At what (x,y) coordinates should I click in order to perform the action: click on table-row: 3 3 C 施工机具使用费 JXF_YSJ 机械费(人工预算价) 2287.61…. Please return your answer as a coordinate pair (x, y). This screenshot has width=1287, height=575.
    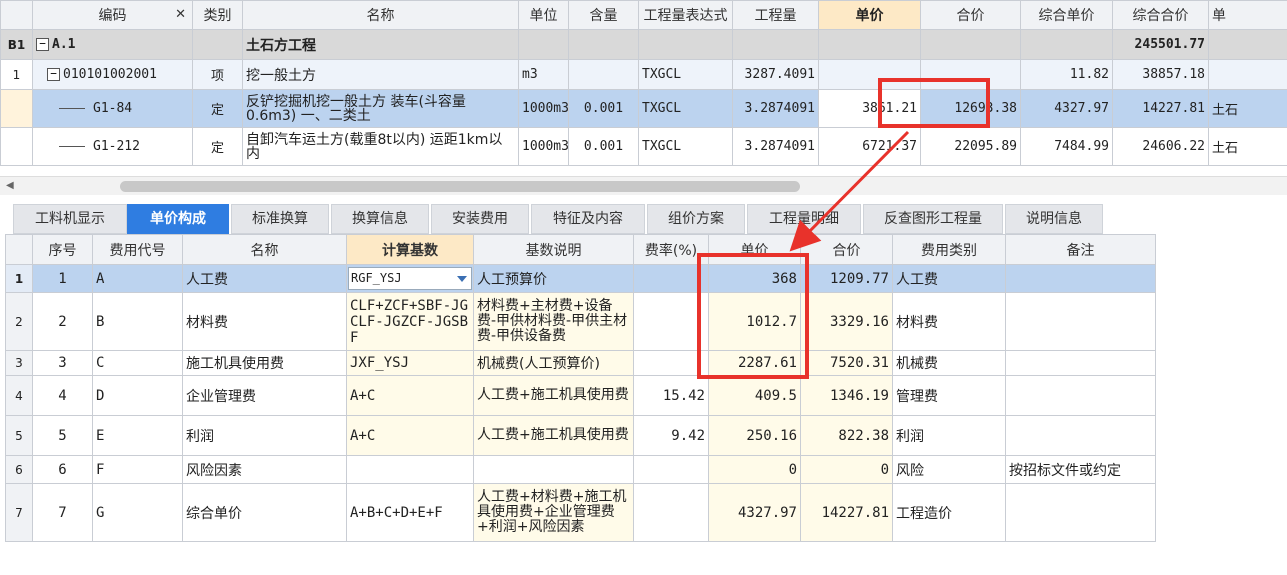
    Looking at the image, I should click on (580, 363).